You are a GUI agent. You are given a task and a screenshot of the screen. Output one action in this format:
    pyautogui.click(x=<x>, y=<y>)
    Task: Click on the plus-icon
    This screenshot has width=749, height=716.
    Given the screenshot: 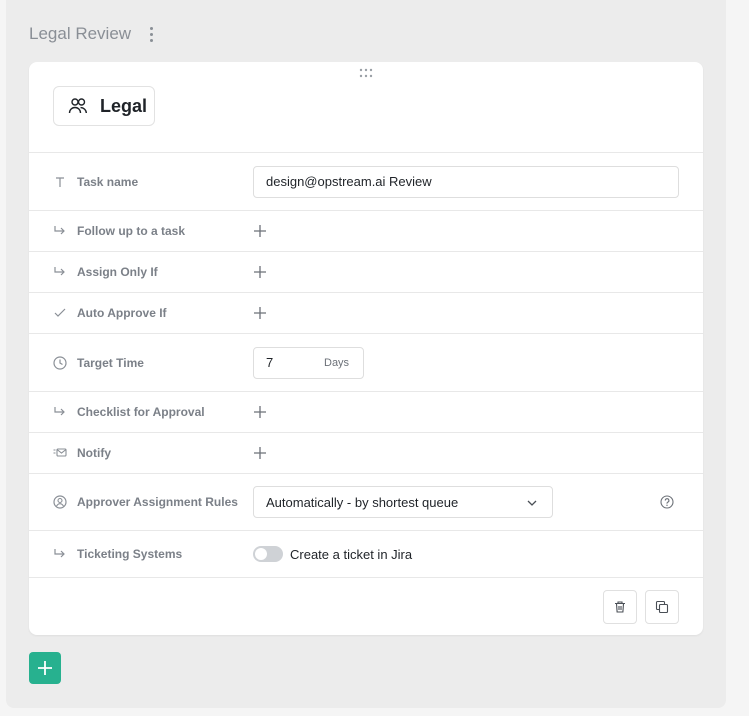 What is the action you would take?
    pyautogui.click(x=45, y=668)
    